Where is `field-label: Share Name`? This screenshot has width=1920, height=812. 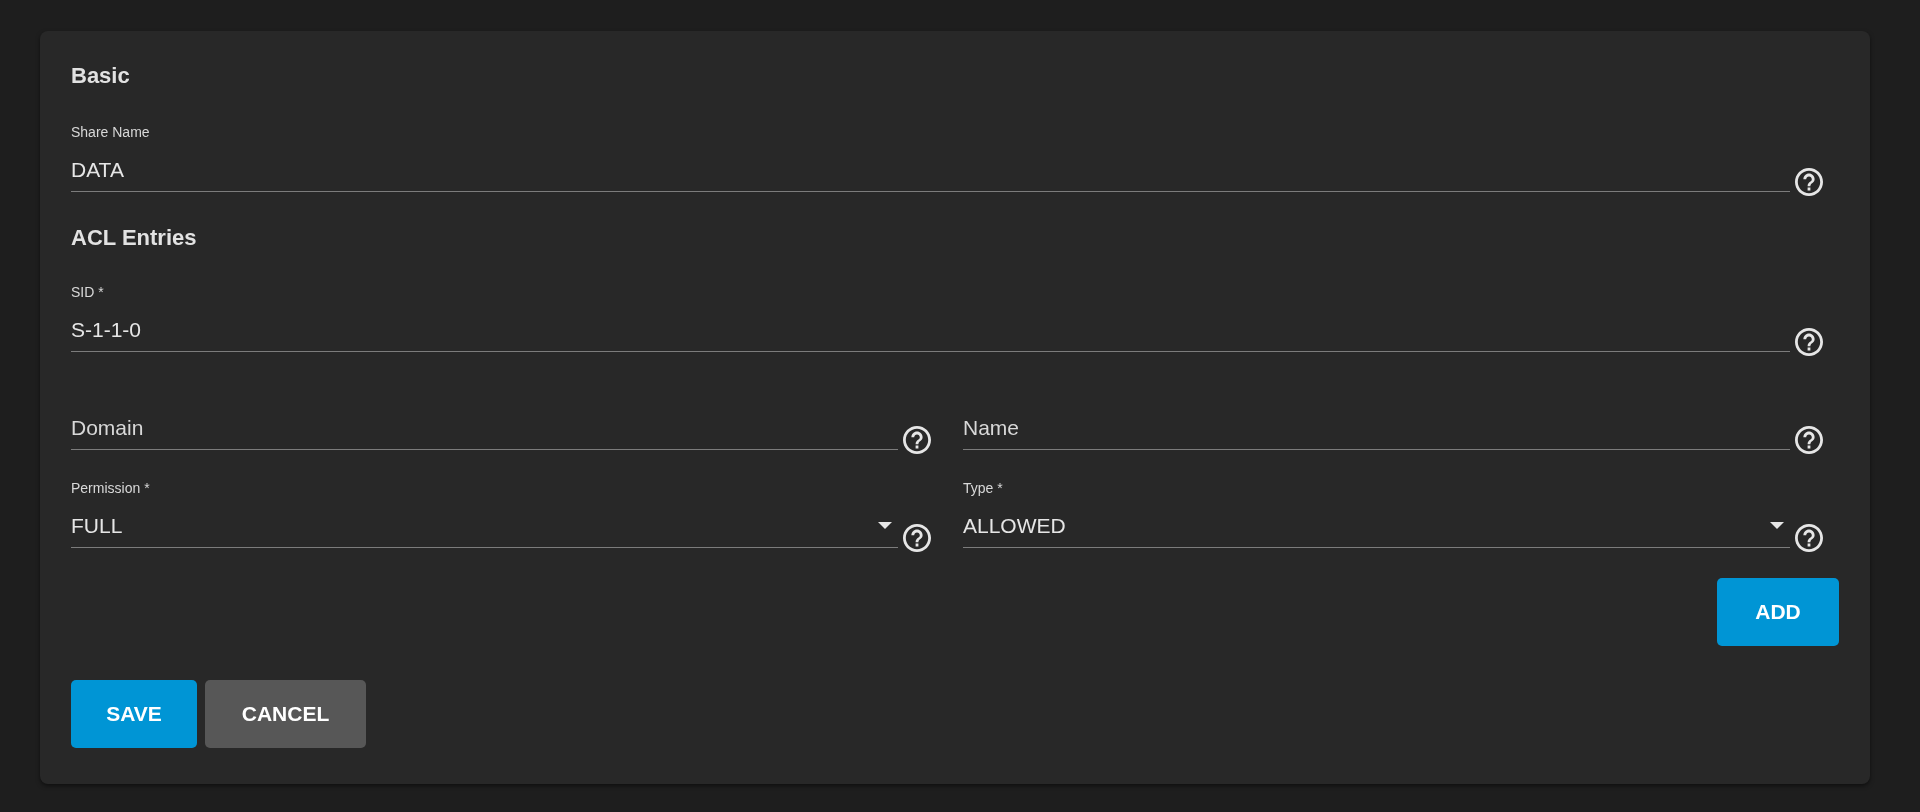 field-label: Share Name is located at coordinates (110, 132).